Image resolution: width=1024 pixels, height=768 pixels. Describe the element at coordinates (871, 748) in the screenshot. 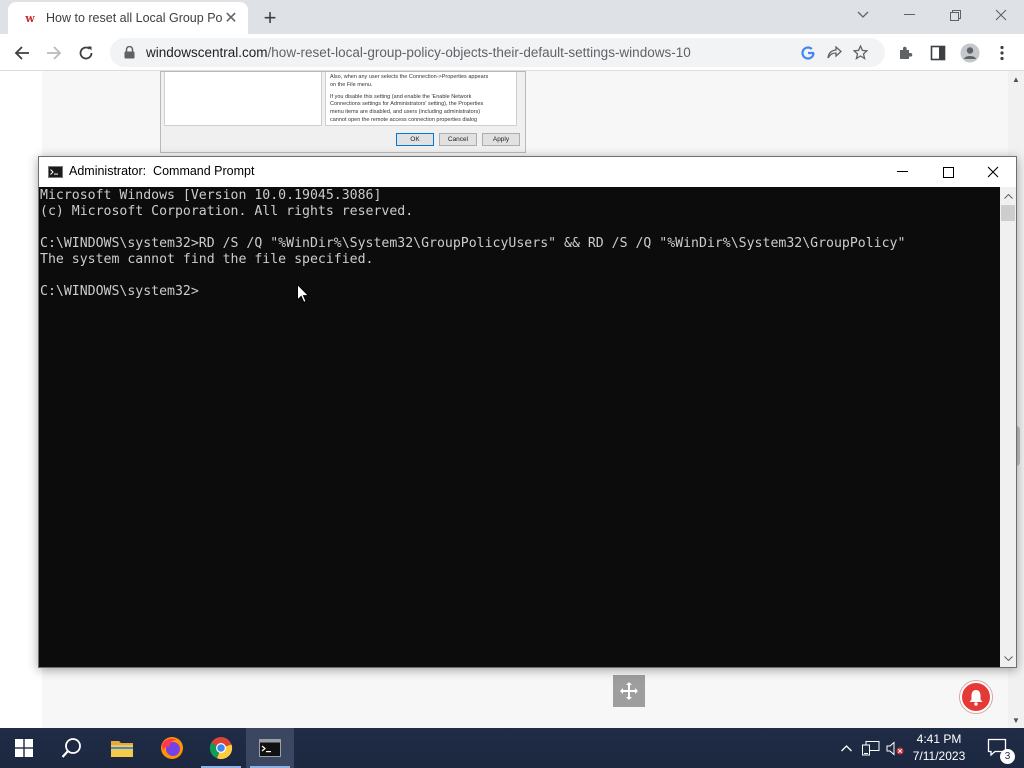

I see `network-icon` at that location.